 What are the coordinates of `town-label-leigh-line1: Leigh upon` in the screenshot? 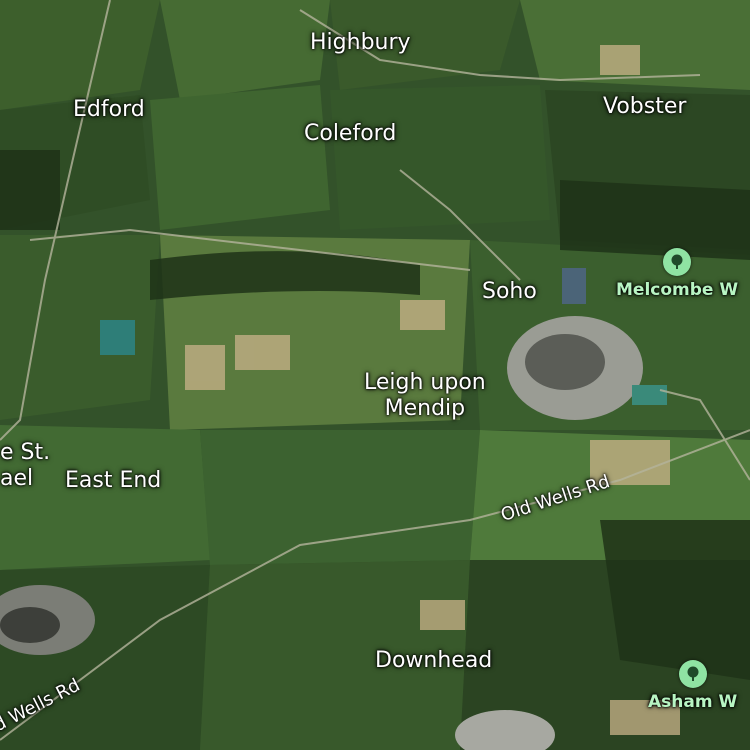 It's located at (425, 382).